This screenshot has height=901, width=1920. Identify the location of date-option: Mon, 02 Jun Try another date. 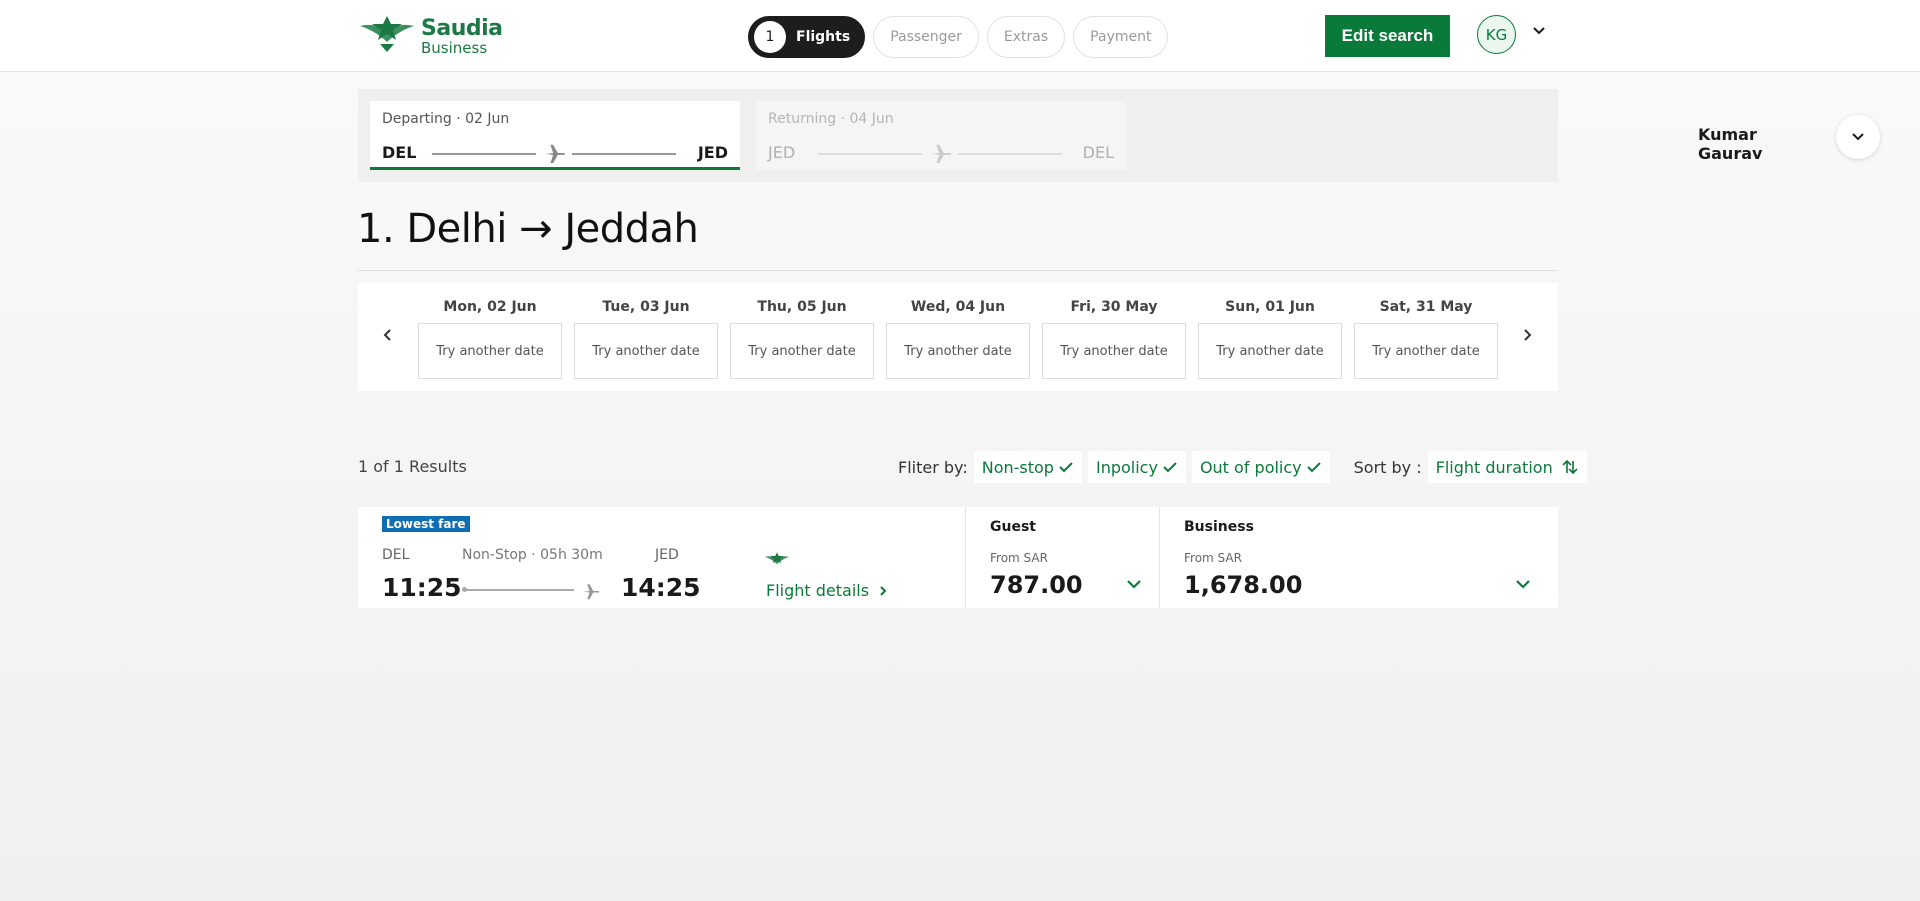
(490, 339).